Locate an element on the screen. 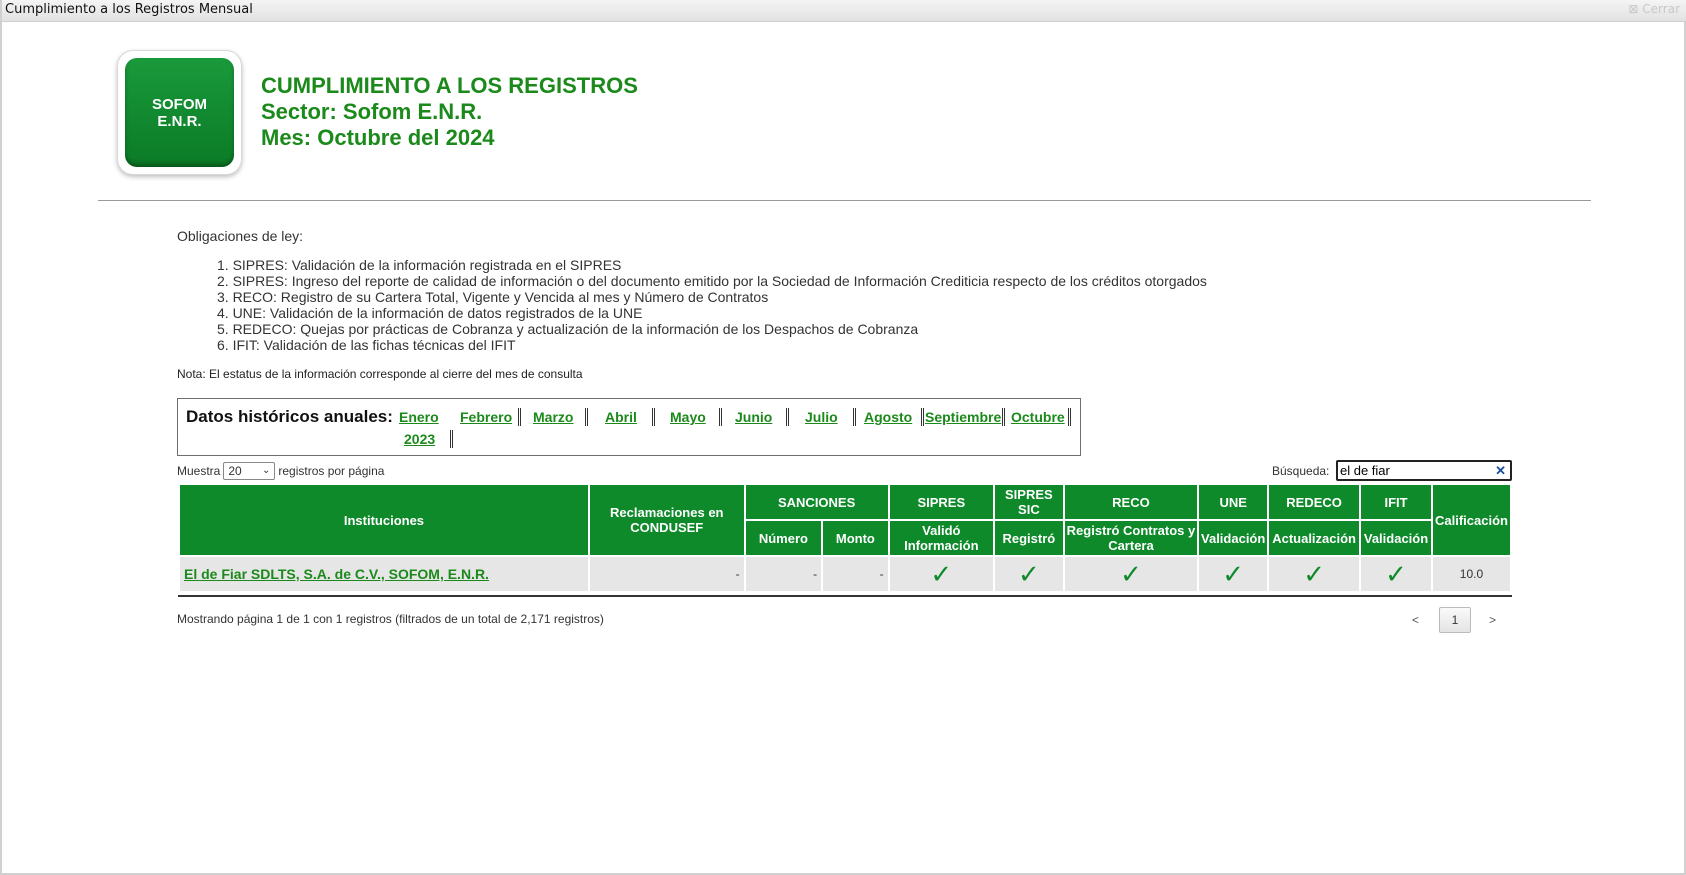 Image resolution: width=1686 pixels, height=875 pixels. reclamaciones-cell: - is located at coordinates (666, 574).